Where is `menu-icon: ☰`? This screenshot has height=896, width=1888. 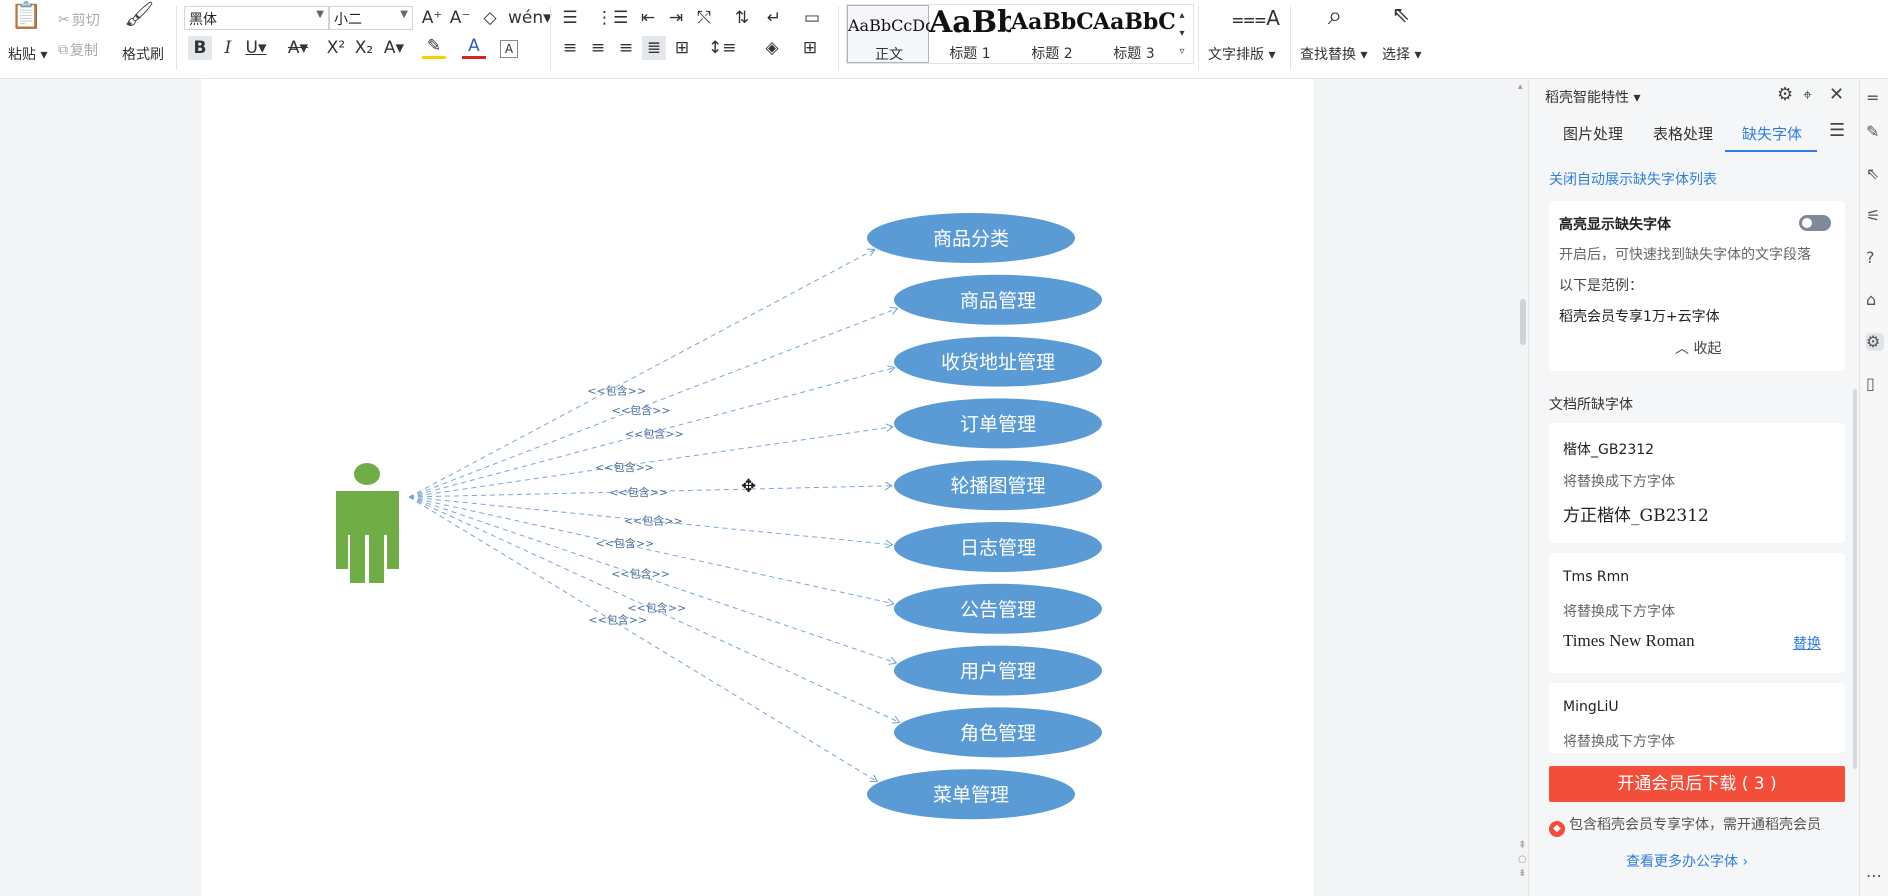 menu-icon: ☰ is located at coordinates (1837, 131).